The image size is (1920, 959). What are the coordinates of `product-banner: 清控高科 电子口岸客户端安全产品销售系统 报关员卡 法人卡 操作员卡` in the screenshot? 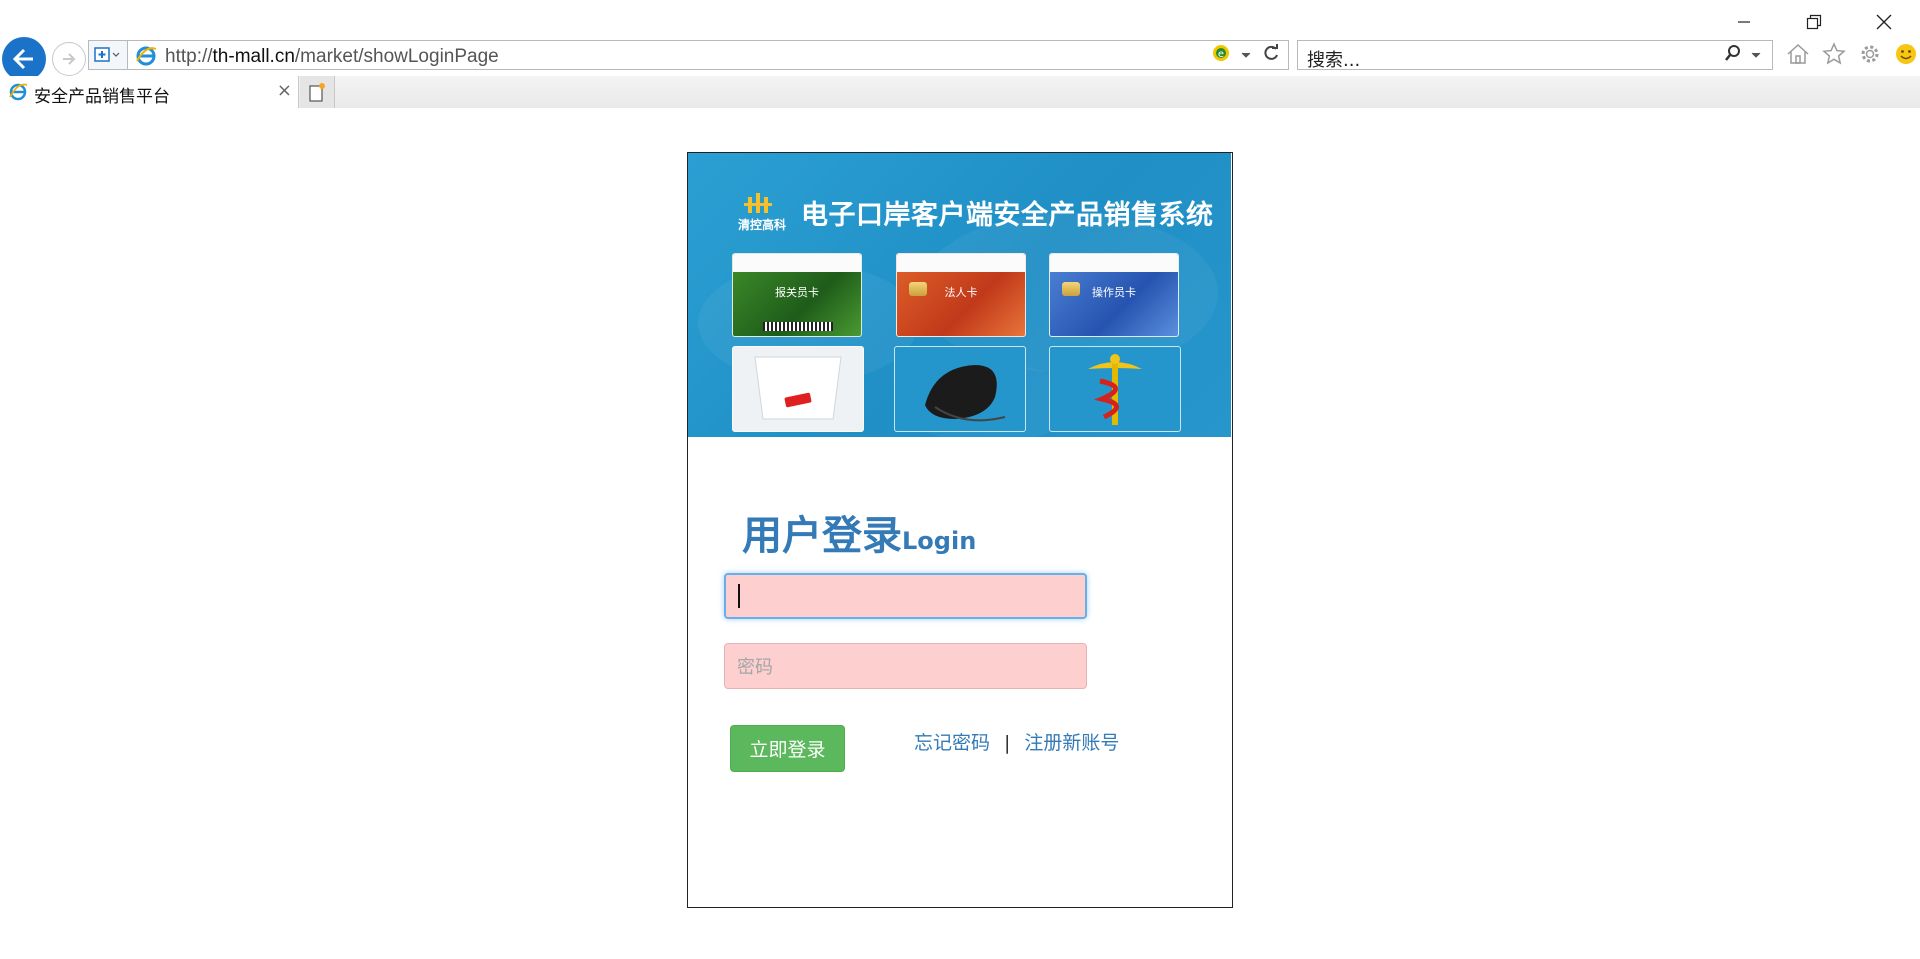 It's located at (959, 295).